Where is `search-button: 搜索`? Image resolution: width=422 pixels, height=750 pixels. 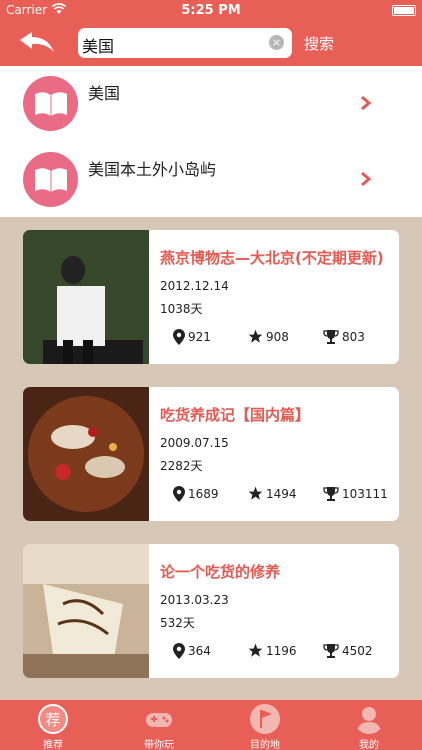 search-button: 搜索 is located at coordinates (319, 43).